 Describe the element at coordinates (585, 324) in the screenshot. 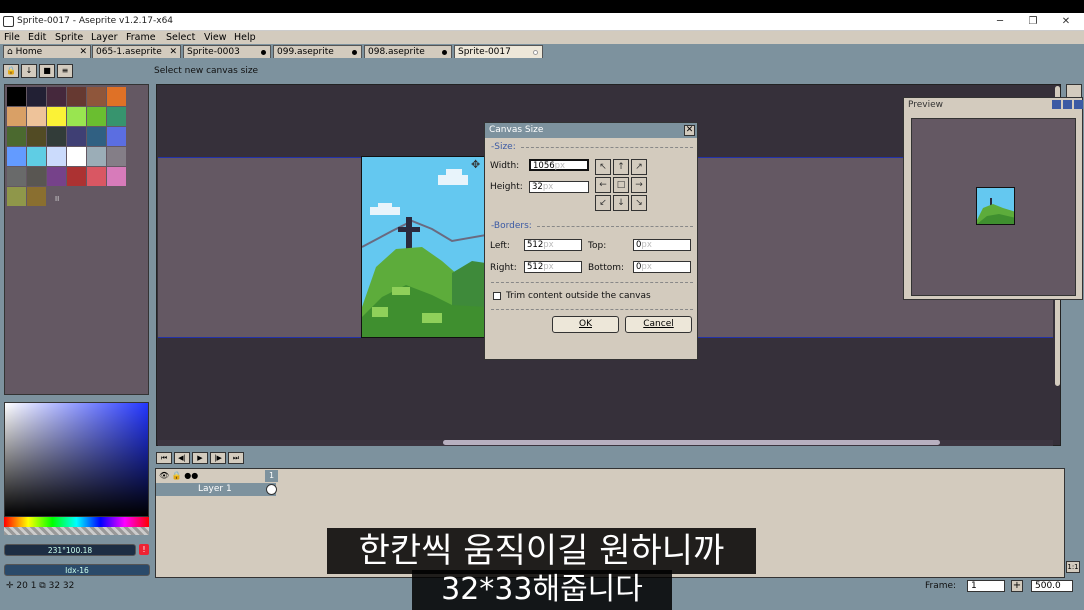

I see `ok-button: OK` at that location.